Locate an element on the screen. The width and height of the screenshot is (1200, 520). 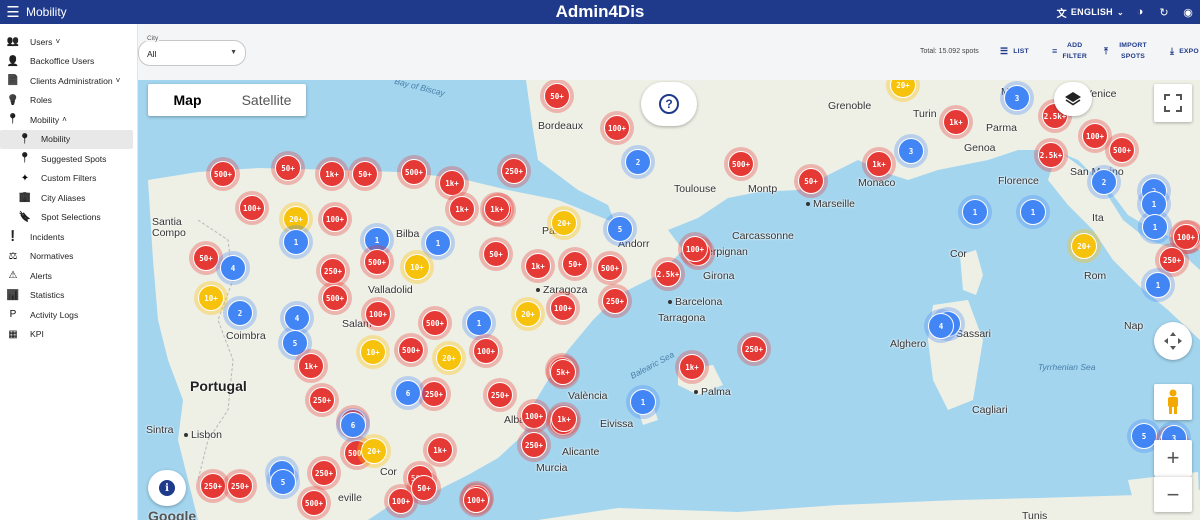
sidebar-item-clients-administration: 📄 Clients Administration ˅ is located at coordinates (68, 81).